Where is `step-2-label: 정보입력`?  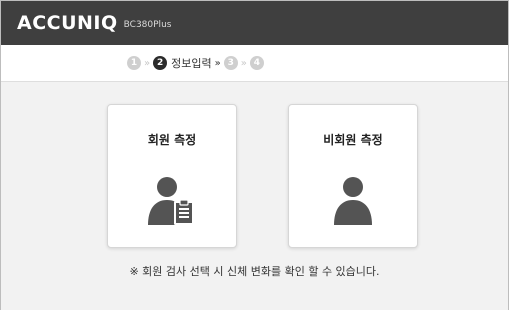 step-2-label: 정보입력 is located at coordinates (191, 63).